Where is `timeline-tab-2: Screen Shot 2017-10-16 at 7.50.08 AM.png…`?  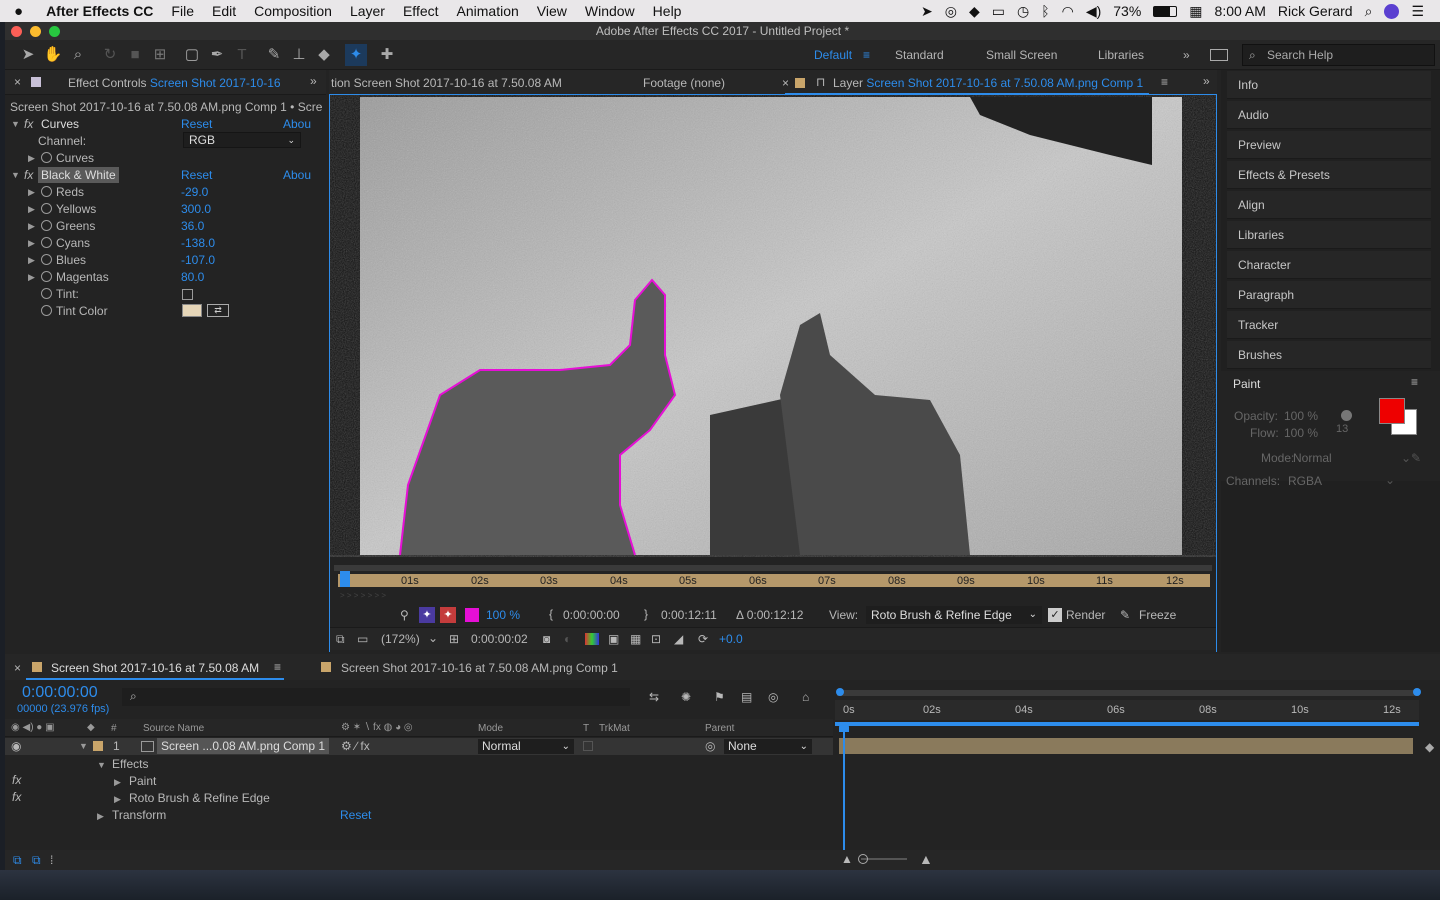
timeline-tab-2: Screen Shot 2017-10-16 at 7.50.08 AM.png… is located at coordinates (479, 668).